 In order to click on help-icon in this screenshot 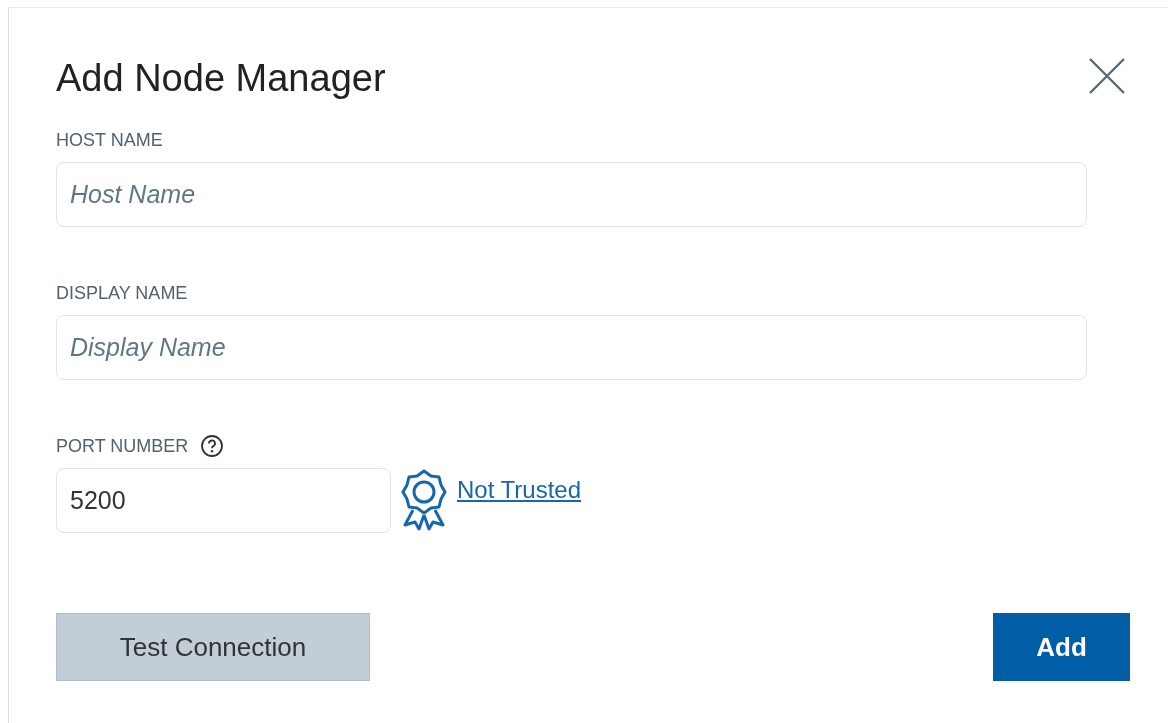, I will do `click(212, 446)`.